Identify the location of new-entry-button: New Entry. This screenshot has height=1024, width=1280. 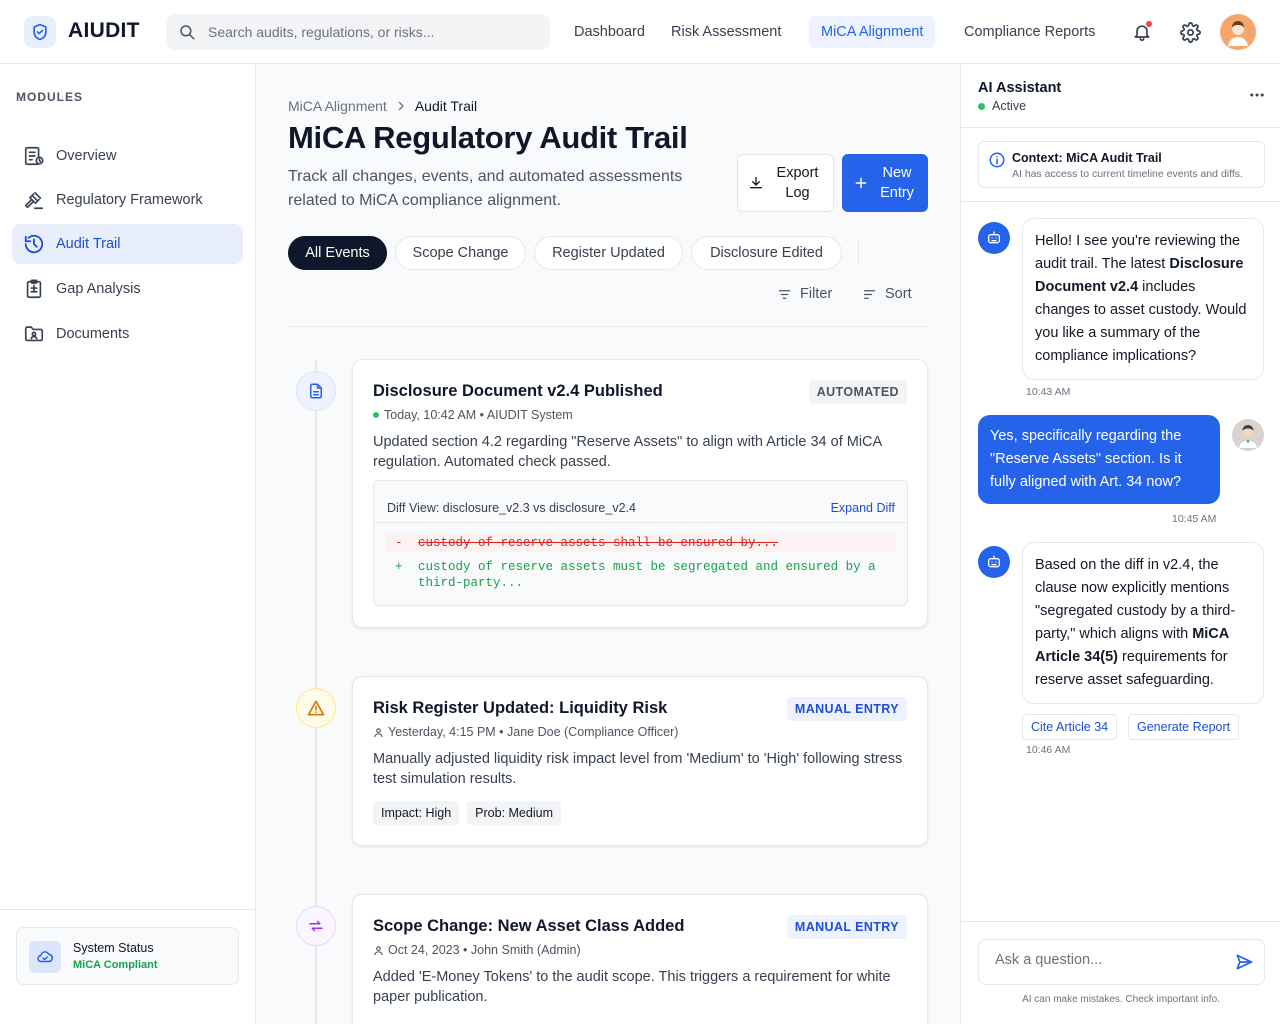
(885, 183).